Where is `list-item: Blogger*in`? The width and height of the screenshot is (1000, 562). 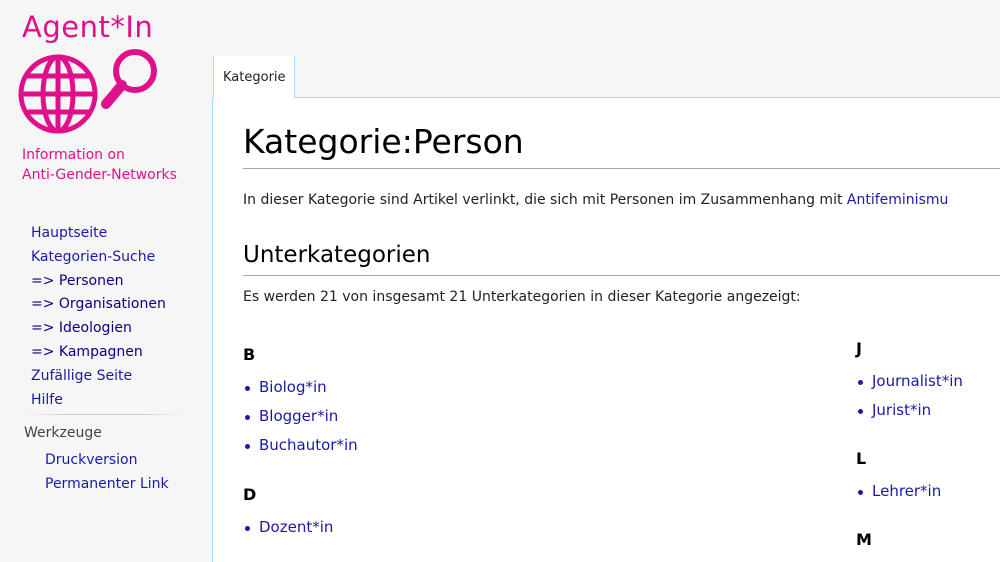
list-item: Blogger*in is located at coordinates (300, 416).